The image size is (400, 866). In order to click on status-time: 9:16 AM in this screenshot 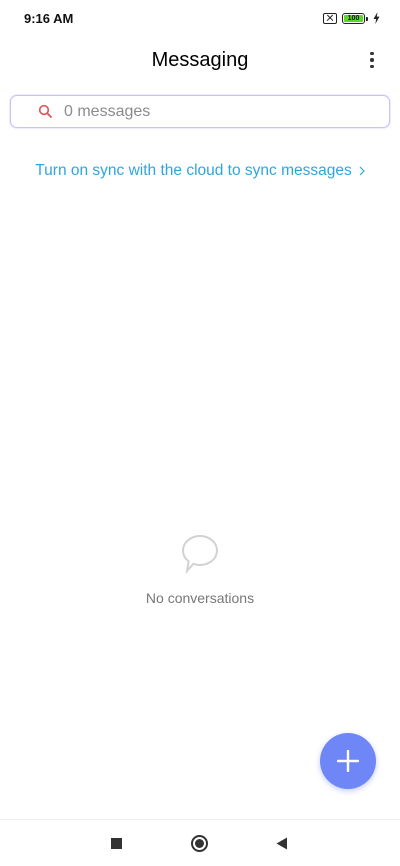, I will do `click(49, 18)`.